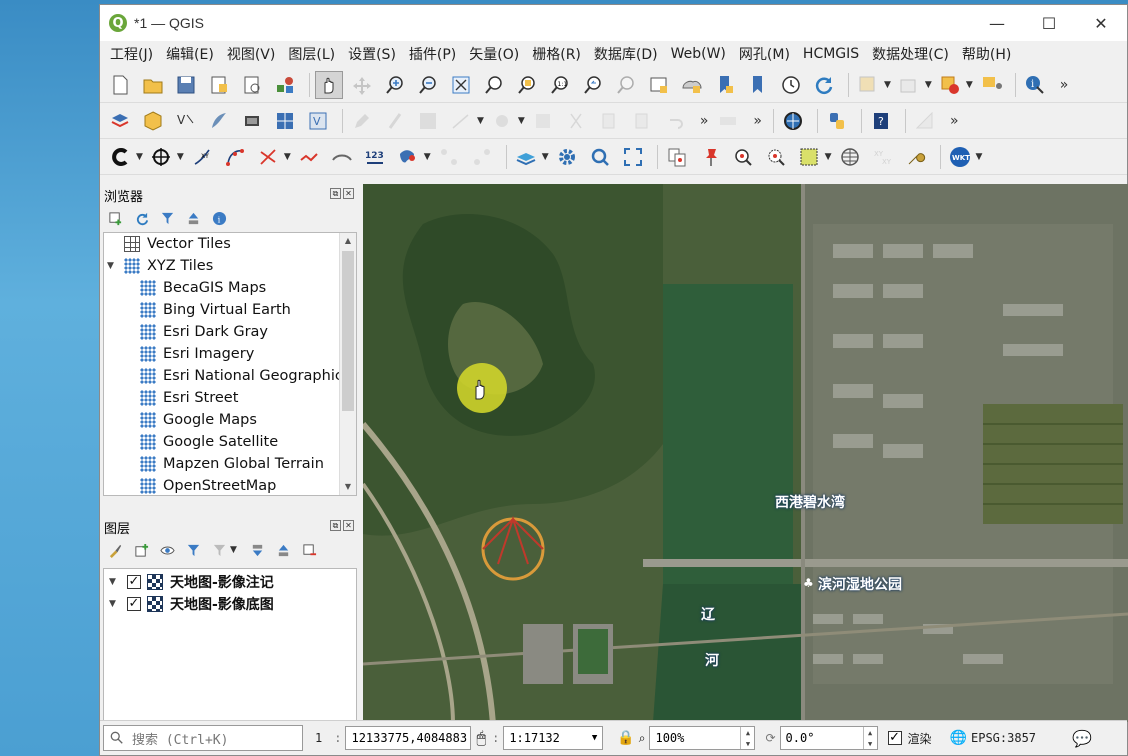 The height and width of the screenshot is (756, 1128). I want to click on menu-hcmgis: HCMGIS, so click(831, 54).